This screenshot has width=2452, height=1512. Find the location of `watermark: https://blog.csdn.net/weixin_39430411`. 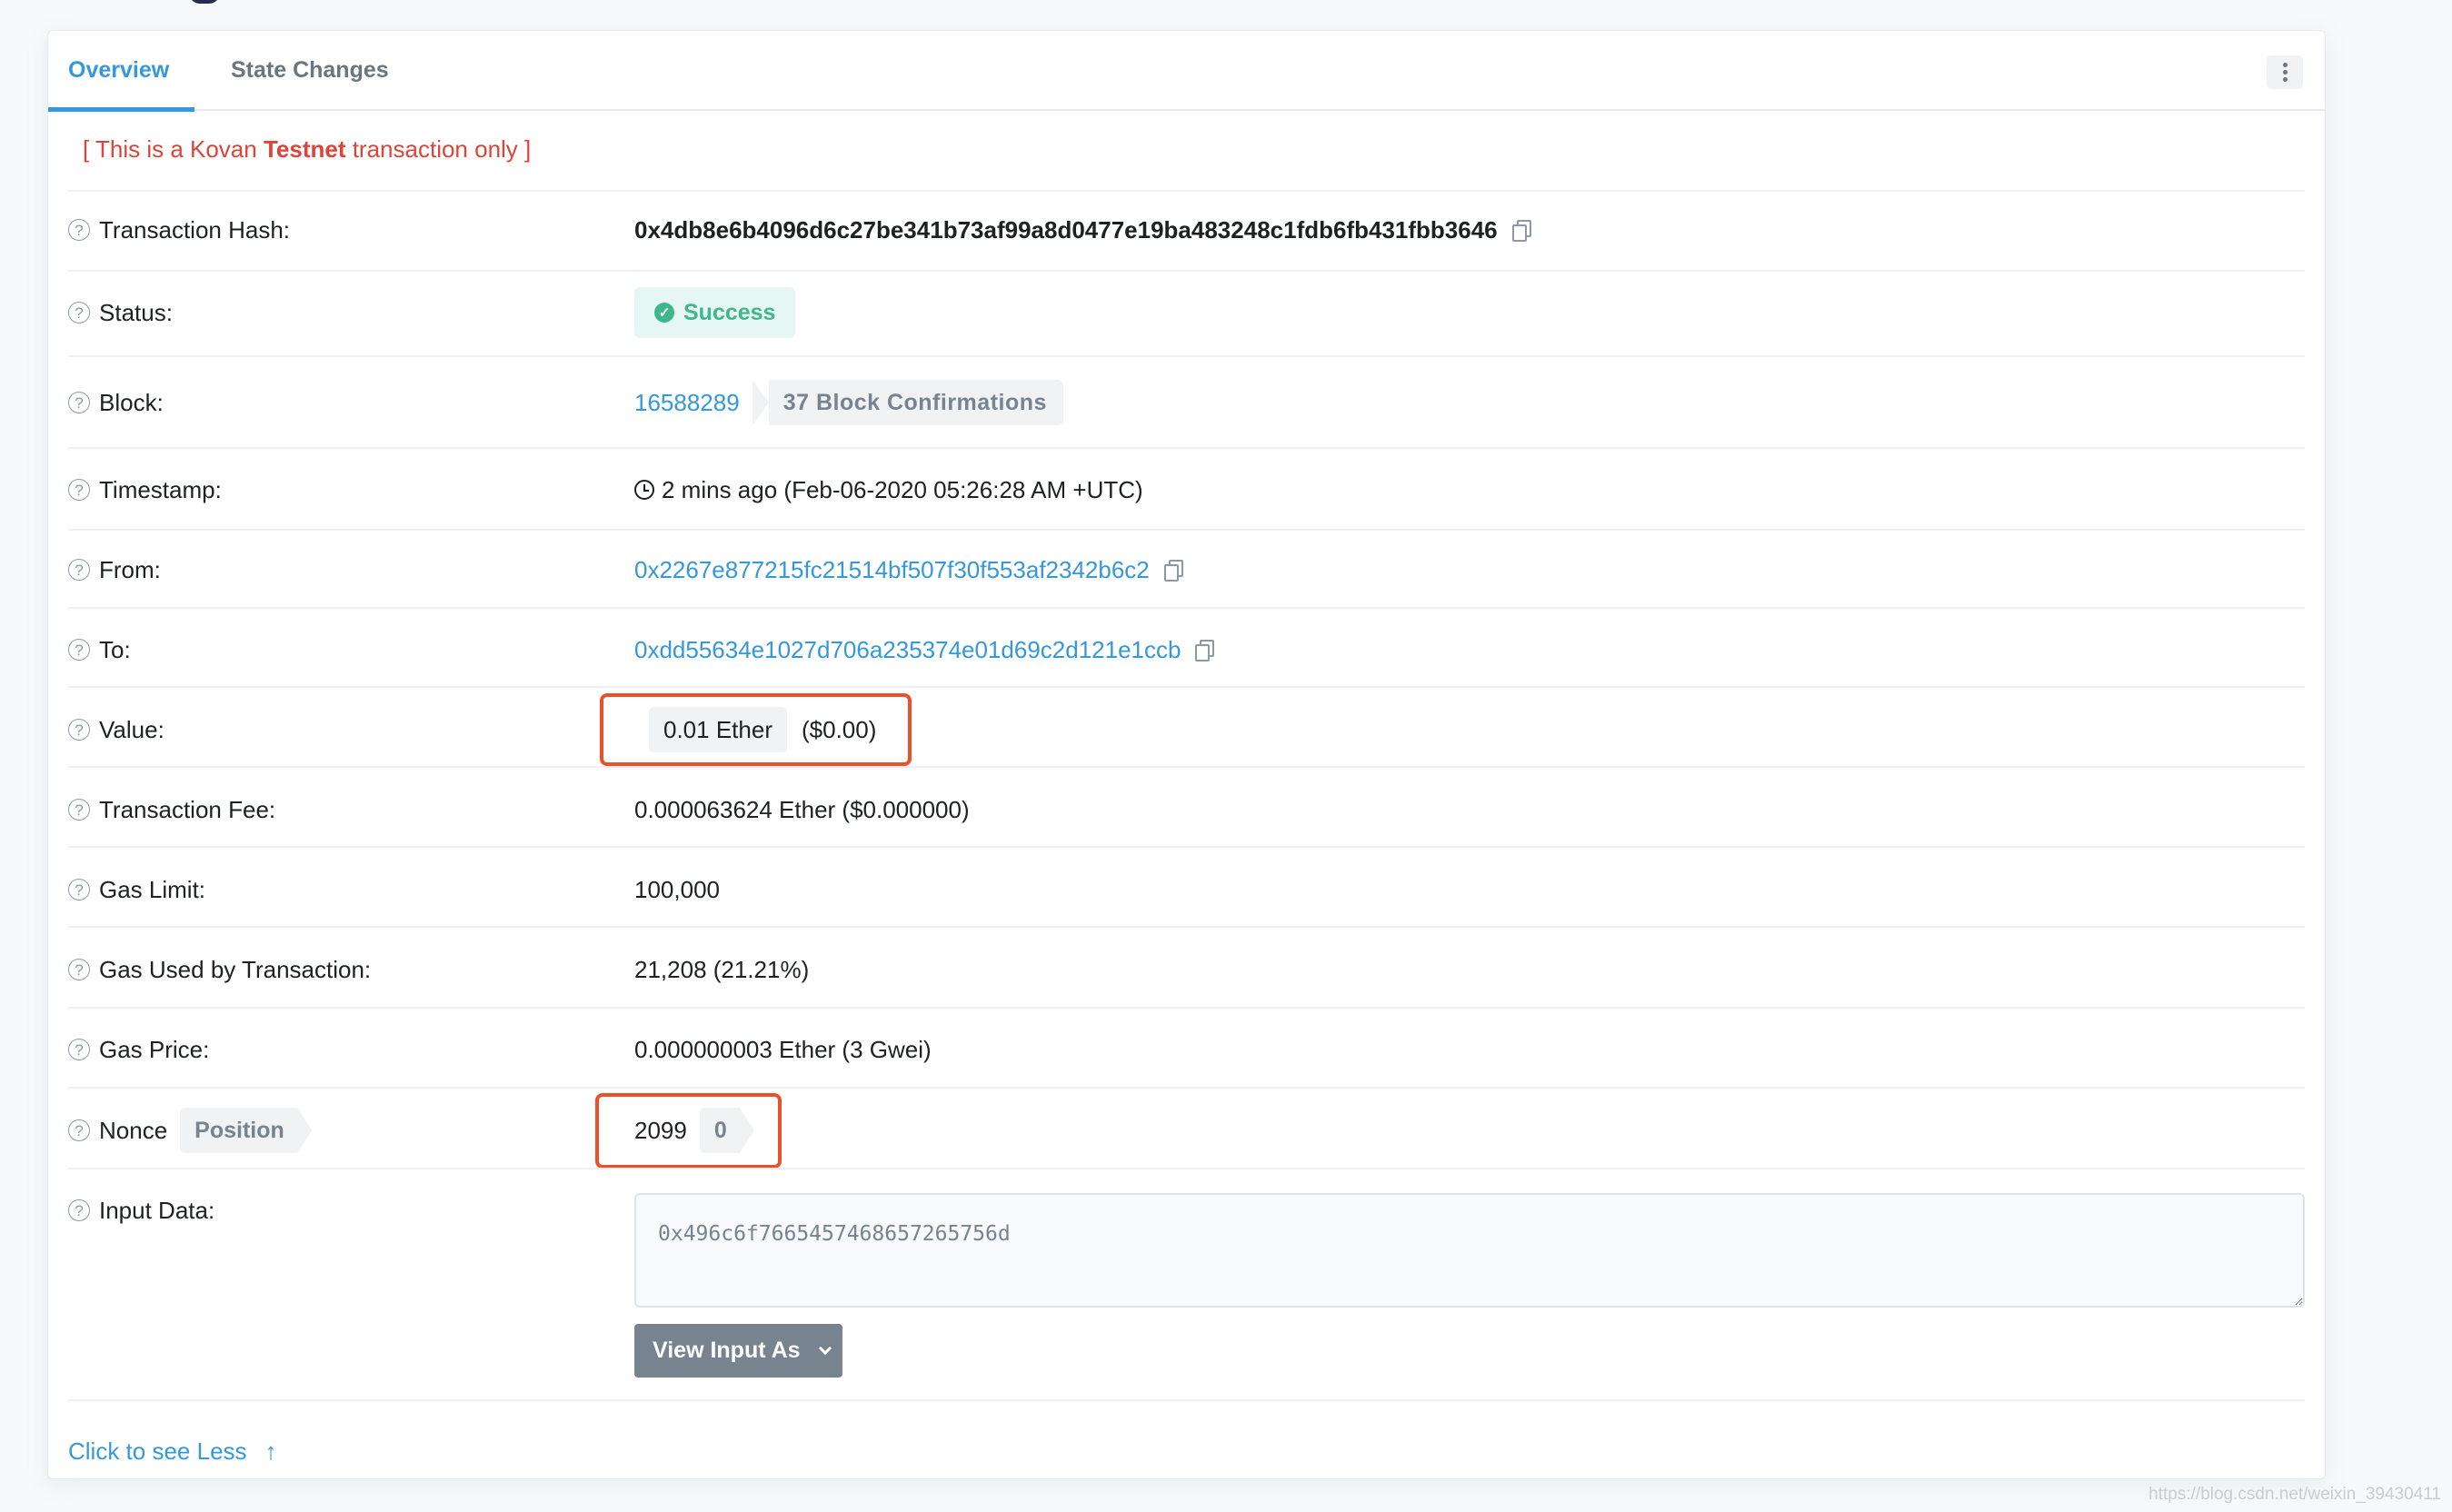

watermark: https://blog.csdn.net/weixin_39430411 is located at coordinates (2294, 1494).